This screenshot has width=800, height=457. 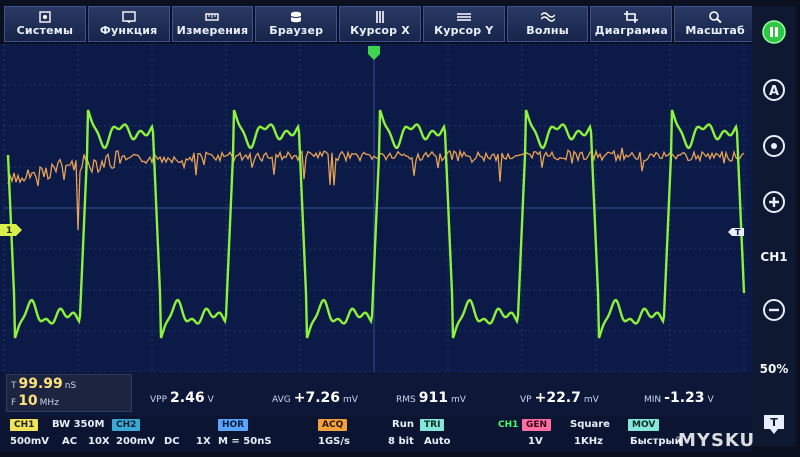 What do you see at coordinates (172, 441) in the screenshot?
I see `ch2-coupling: DC` at bounding box center [172, 441].